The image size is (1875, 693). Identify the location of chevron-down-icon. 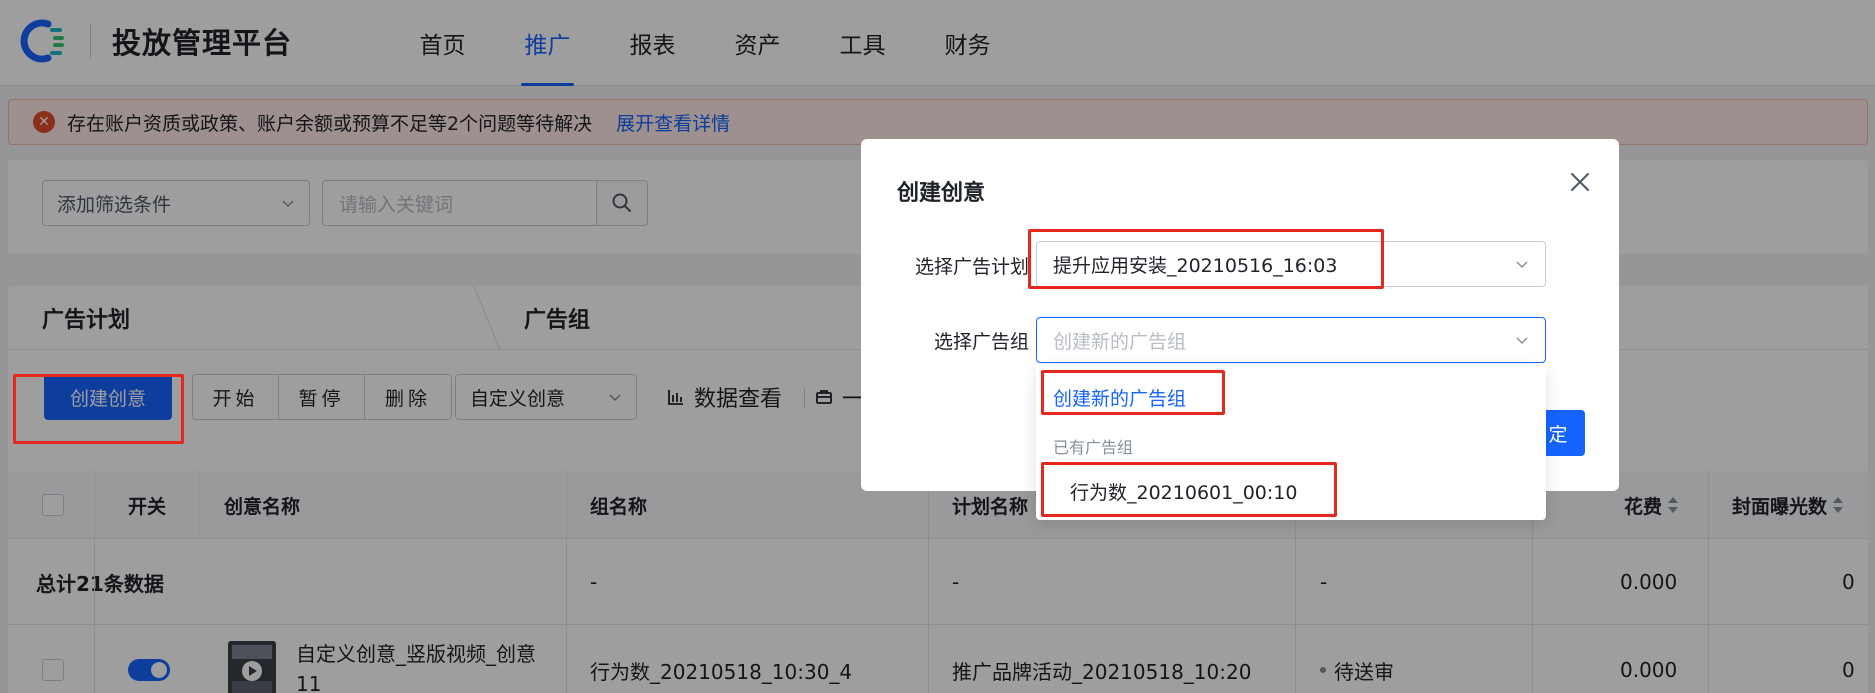
(1522, 265).